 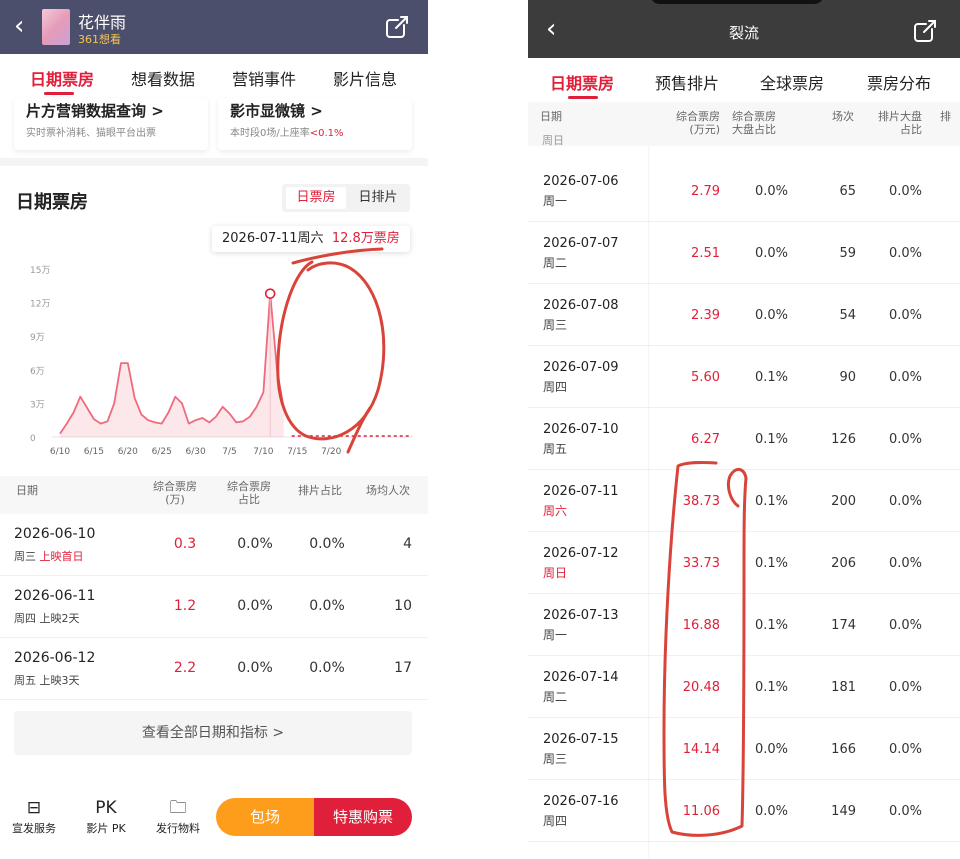 I want to click on header-shows: 场次, so click(x=843, y=116).